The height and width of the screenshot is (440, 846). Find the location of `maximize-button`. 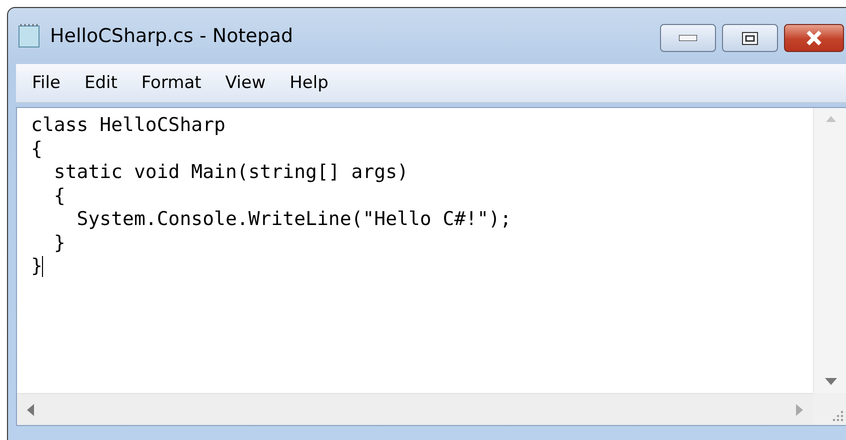

maximize-button is located at coordinates (750, 38).